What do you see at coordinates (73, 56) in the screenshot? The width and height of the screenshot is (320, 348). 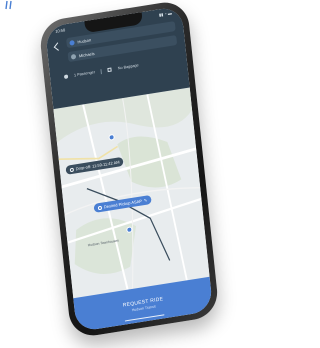 I see `dropoff-dot-icon` at bounding box center [73, 56].